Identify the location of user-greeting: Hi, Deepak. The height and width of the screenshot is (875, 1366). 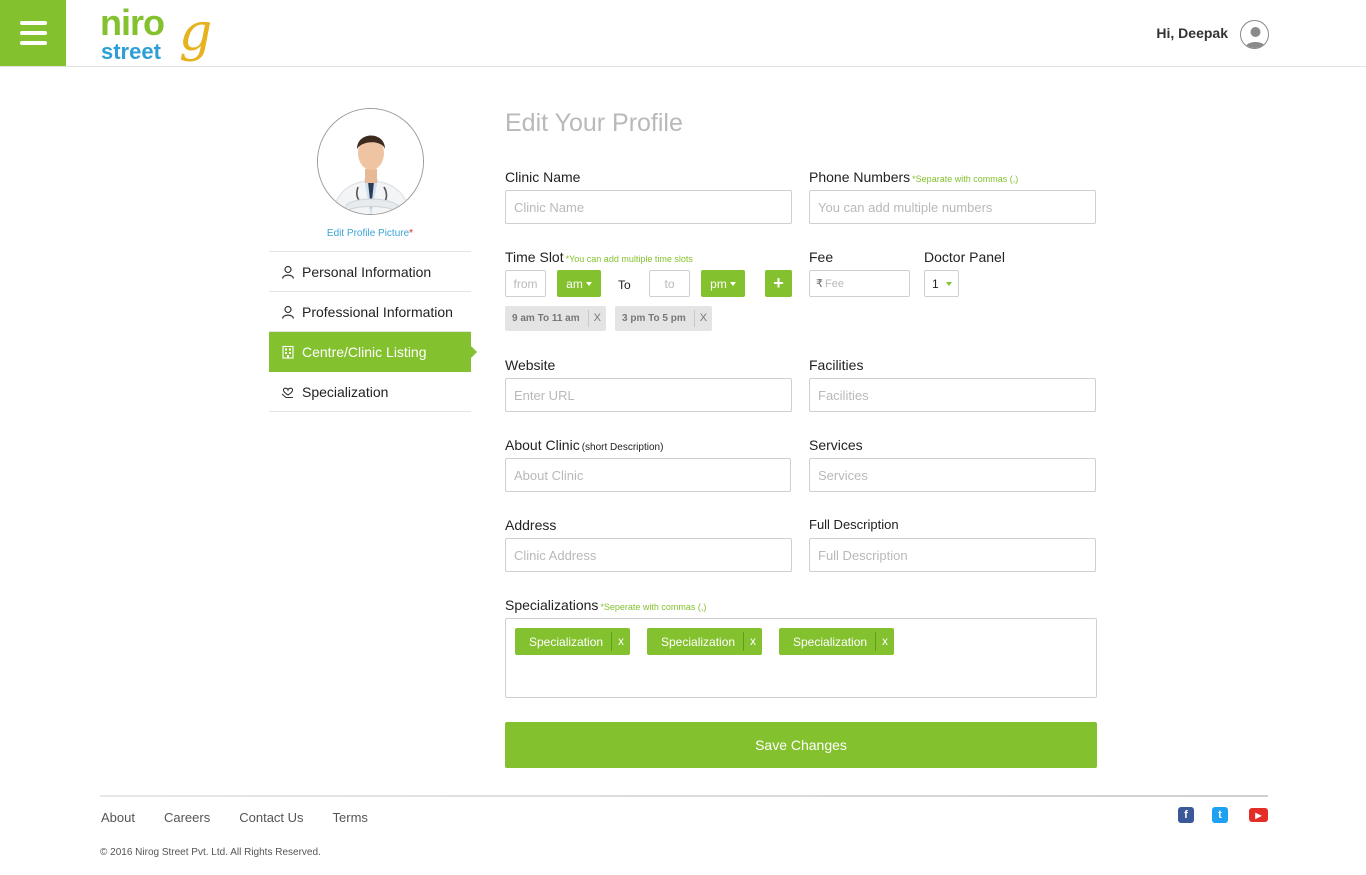
(1192, 33).